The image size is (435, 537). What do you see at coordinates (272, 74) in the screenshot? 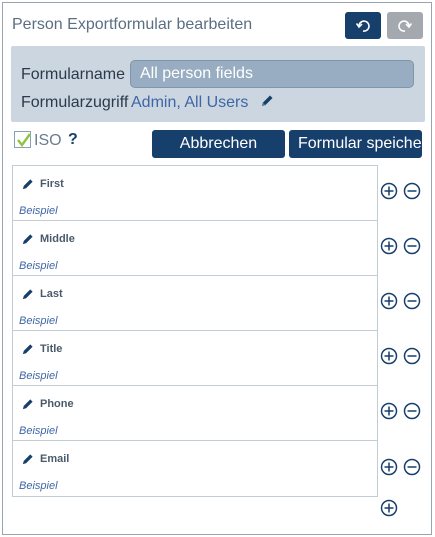
I see `form-name-input` at bounding box center [272, 74].